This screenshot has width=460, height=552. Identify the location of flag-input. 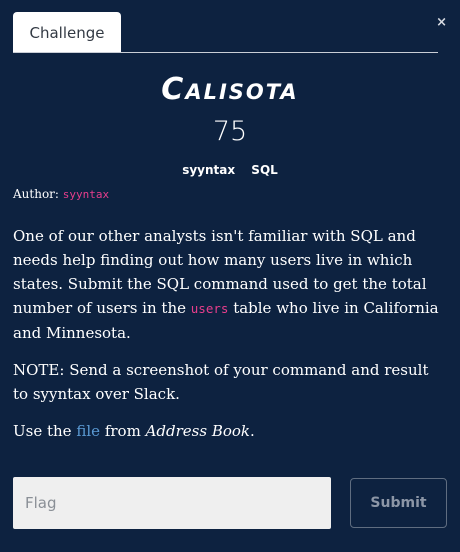
(172, 503).